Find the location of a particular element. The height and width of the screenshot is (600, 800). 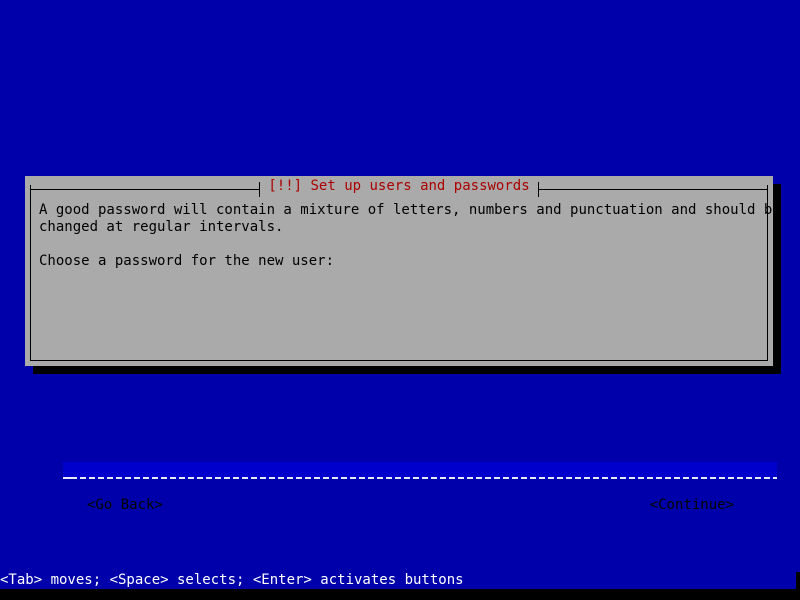

screen-right-edge is located at coordinates (798, 580).